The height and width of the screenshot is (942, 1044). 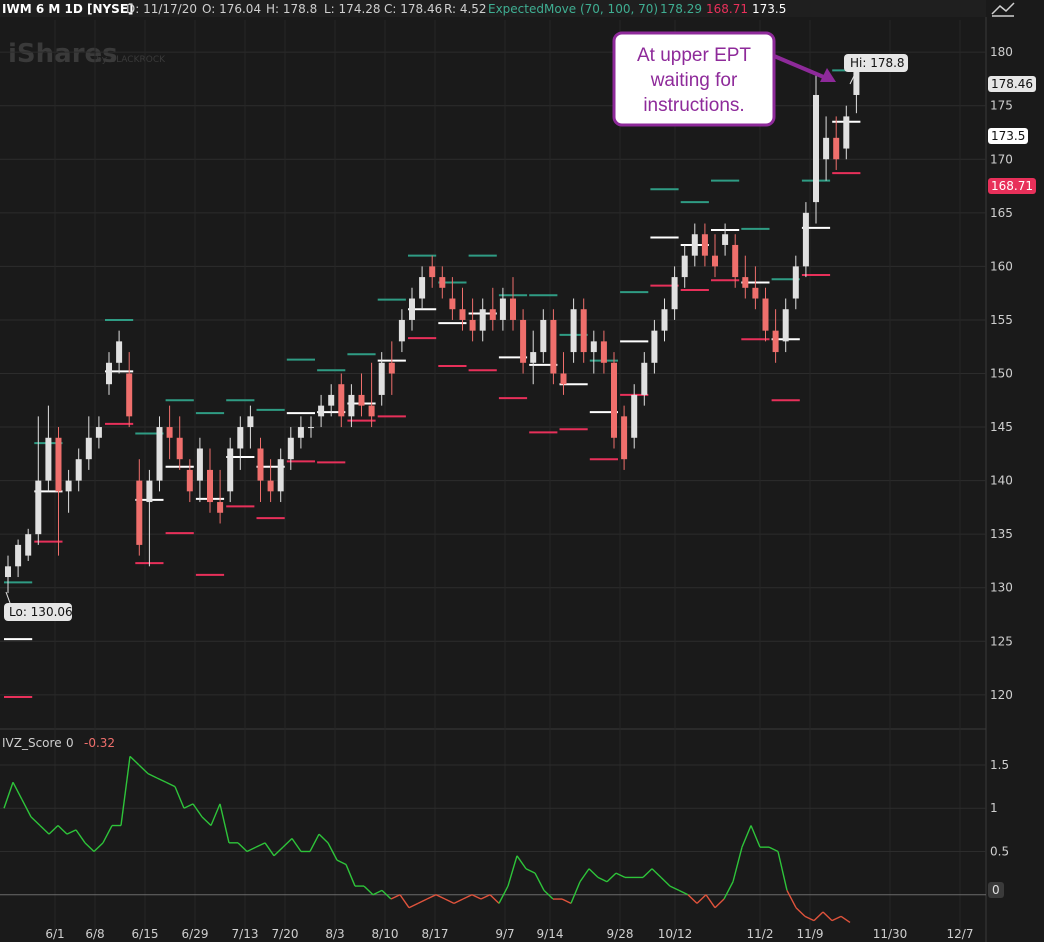 I want to click on time-tick-label: 6/29, so click(x=195, y=934).